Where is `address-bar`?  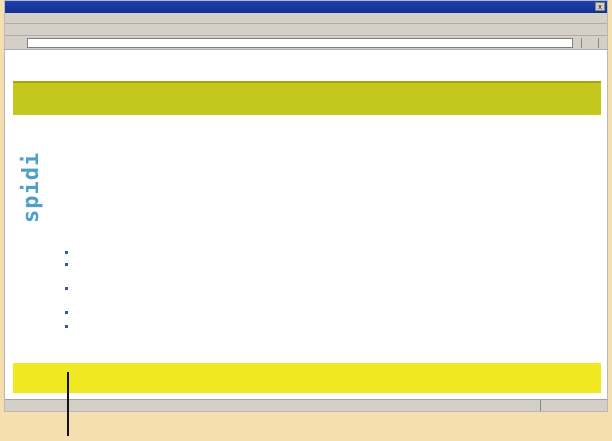
address-bar is located at coordinates (306, 43).